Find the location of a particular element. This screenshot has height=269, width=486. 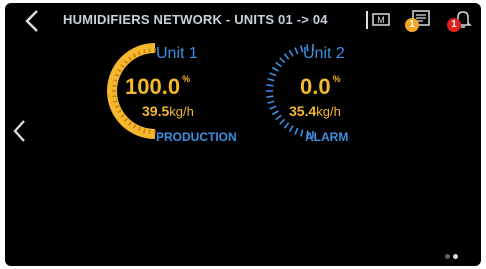

unit-percent-value: 0.0 is located at coordinates (315, 86).